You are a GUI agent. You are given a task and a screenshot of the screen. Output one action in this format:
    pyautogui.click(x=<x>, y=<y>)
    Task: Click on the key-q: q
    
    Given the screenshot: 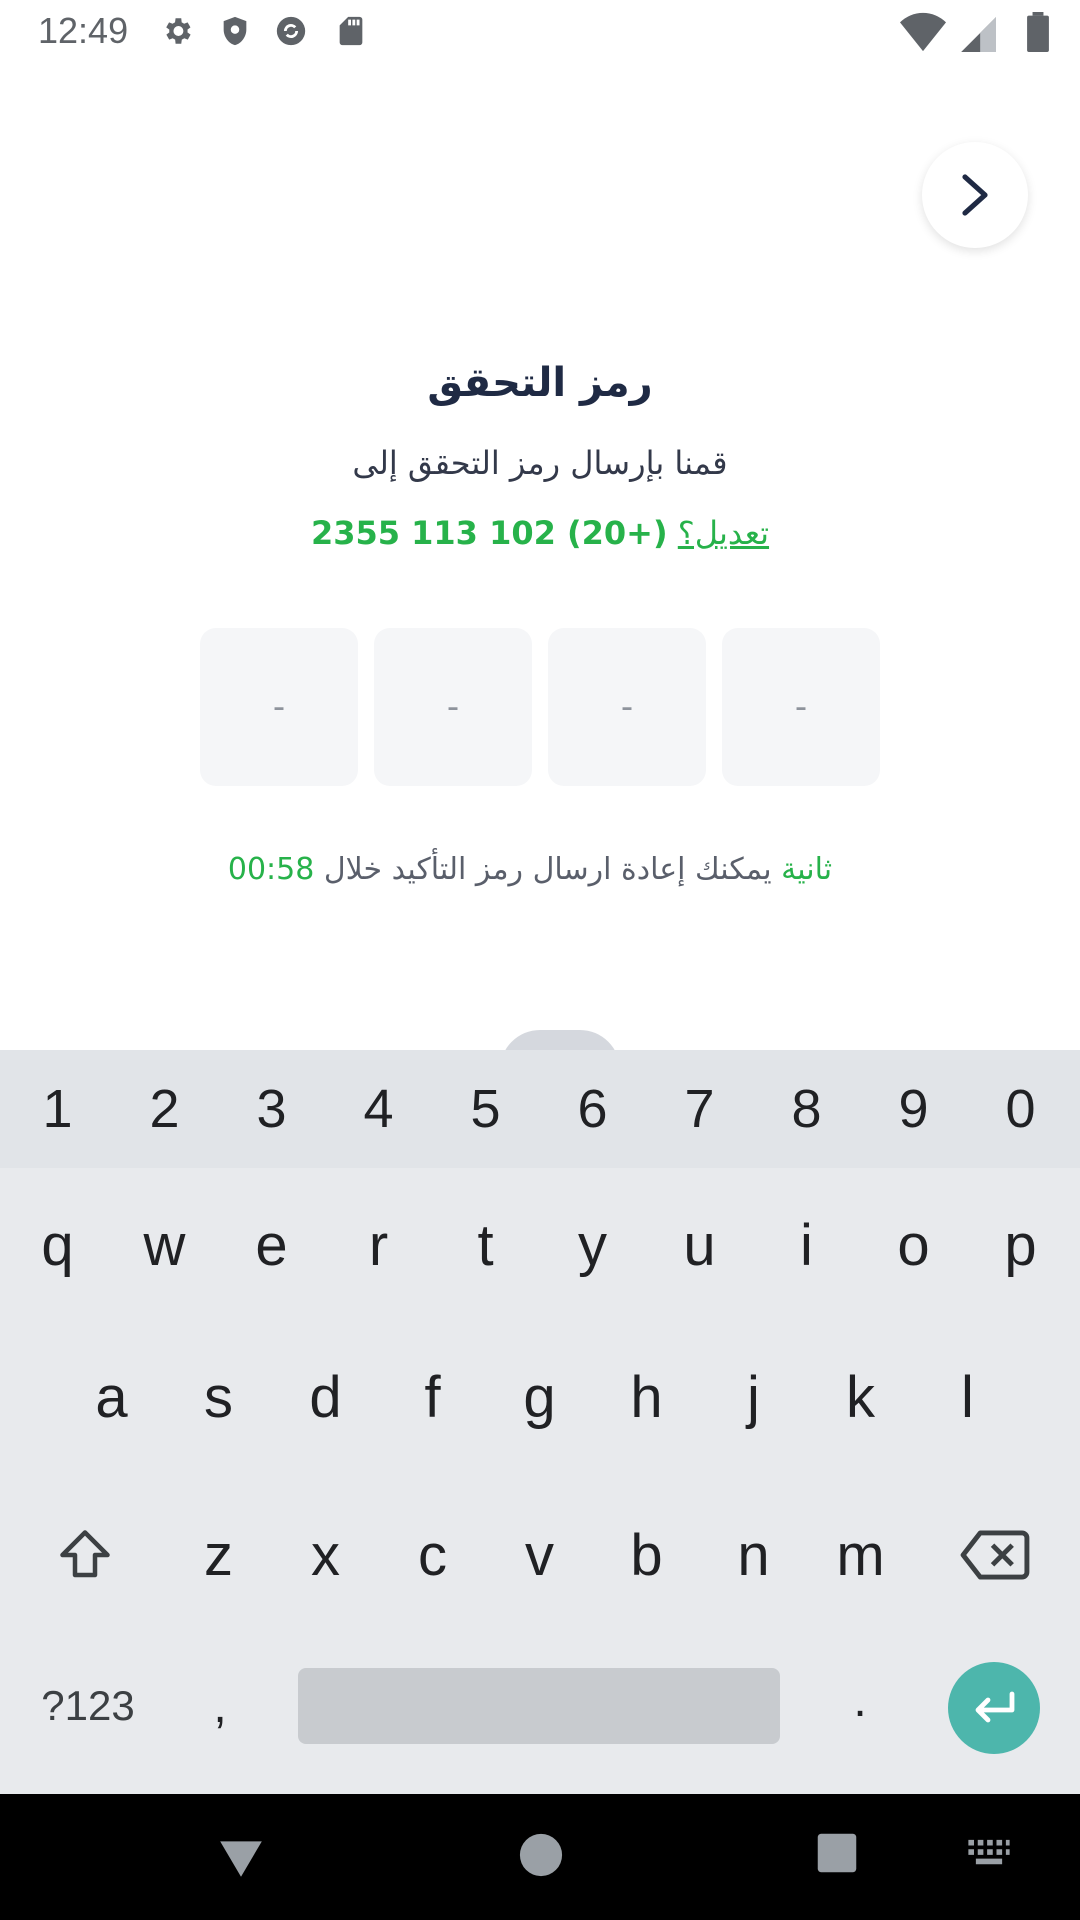 What is the action you would take?
    pyautogui.click(x=57, y=1245)
    